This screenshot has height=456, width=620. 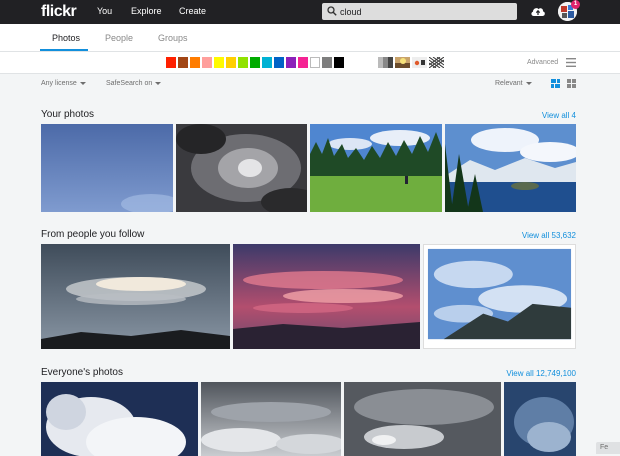 What do you see at coordinates (192, 11) in the screenshot?
I see `nav-create: Create` at bounding box center [192, 11].